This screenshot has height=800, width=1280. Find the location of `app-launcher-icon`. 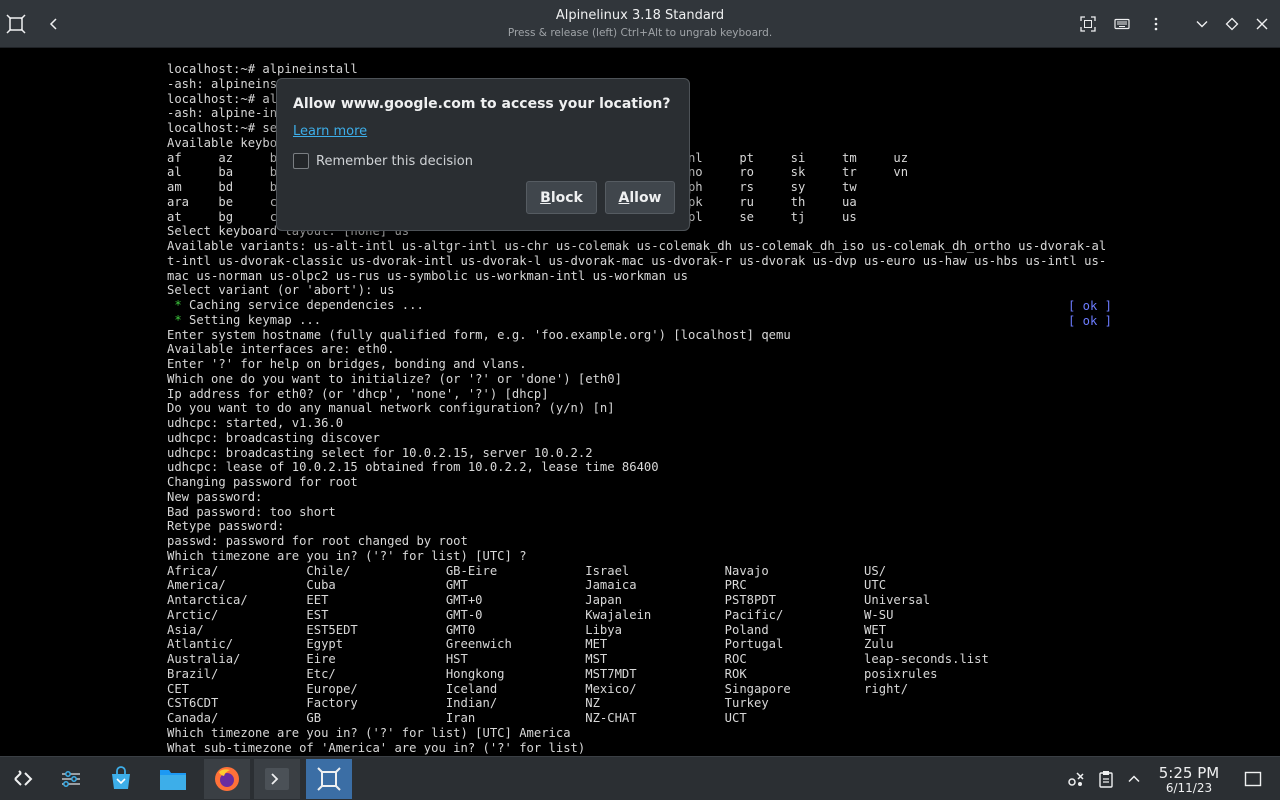

app-launcher-icon is located at coordinates (23, 779).